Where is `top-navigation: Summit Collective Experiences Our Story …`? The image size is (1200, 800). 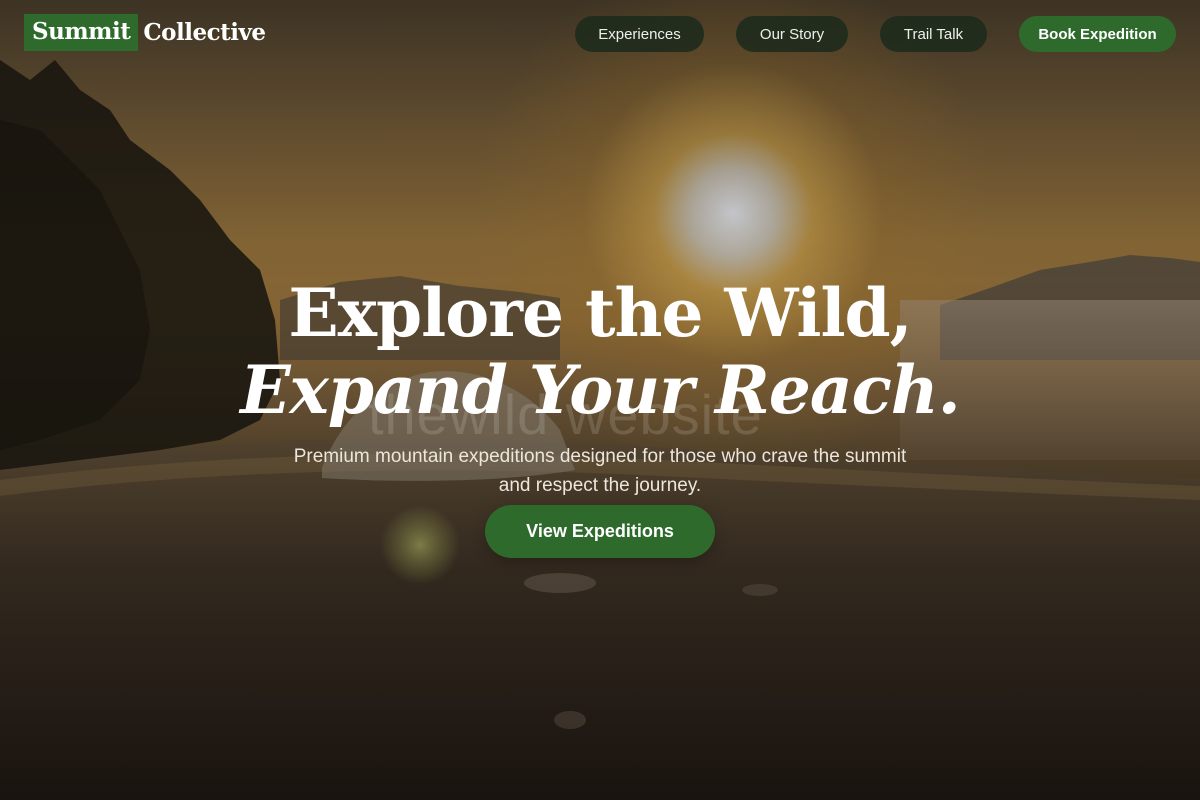 top-navigation: Summit Collective Experiences Our Story … is located at coordinates (600, 34).